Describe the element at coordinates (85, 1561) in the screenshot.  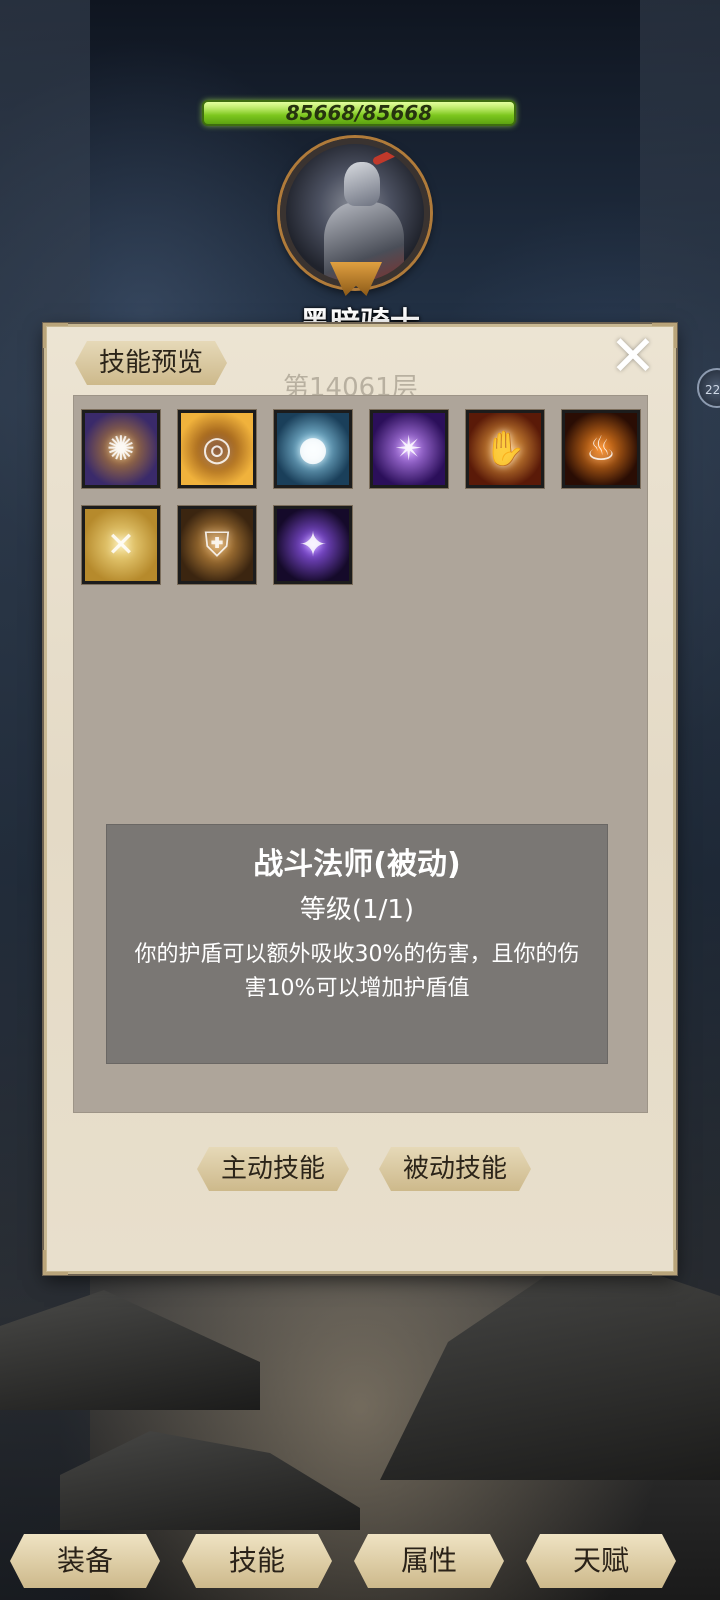
I see `nav-equipment: 装备` at that location.